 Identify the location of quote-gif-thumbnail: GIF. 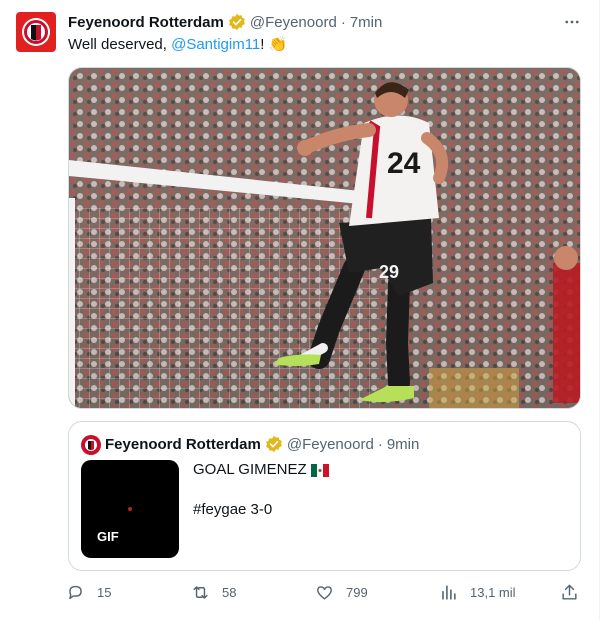
(130, 509).